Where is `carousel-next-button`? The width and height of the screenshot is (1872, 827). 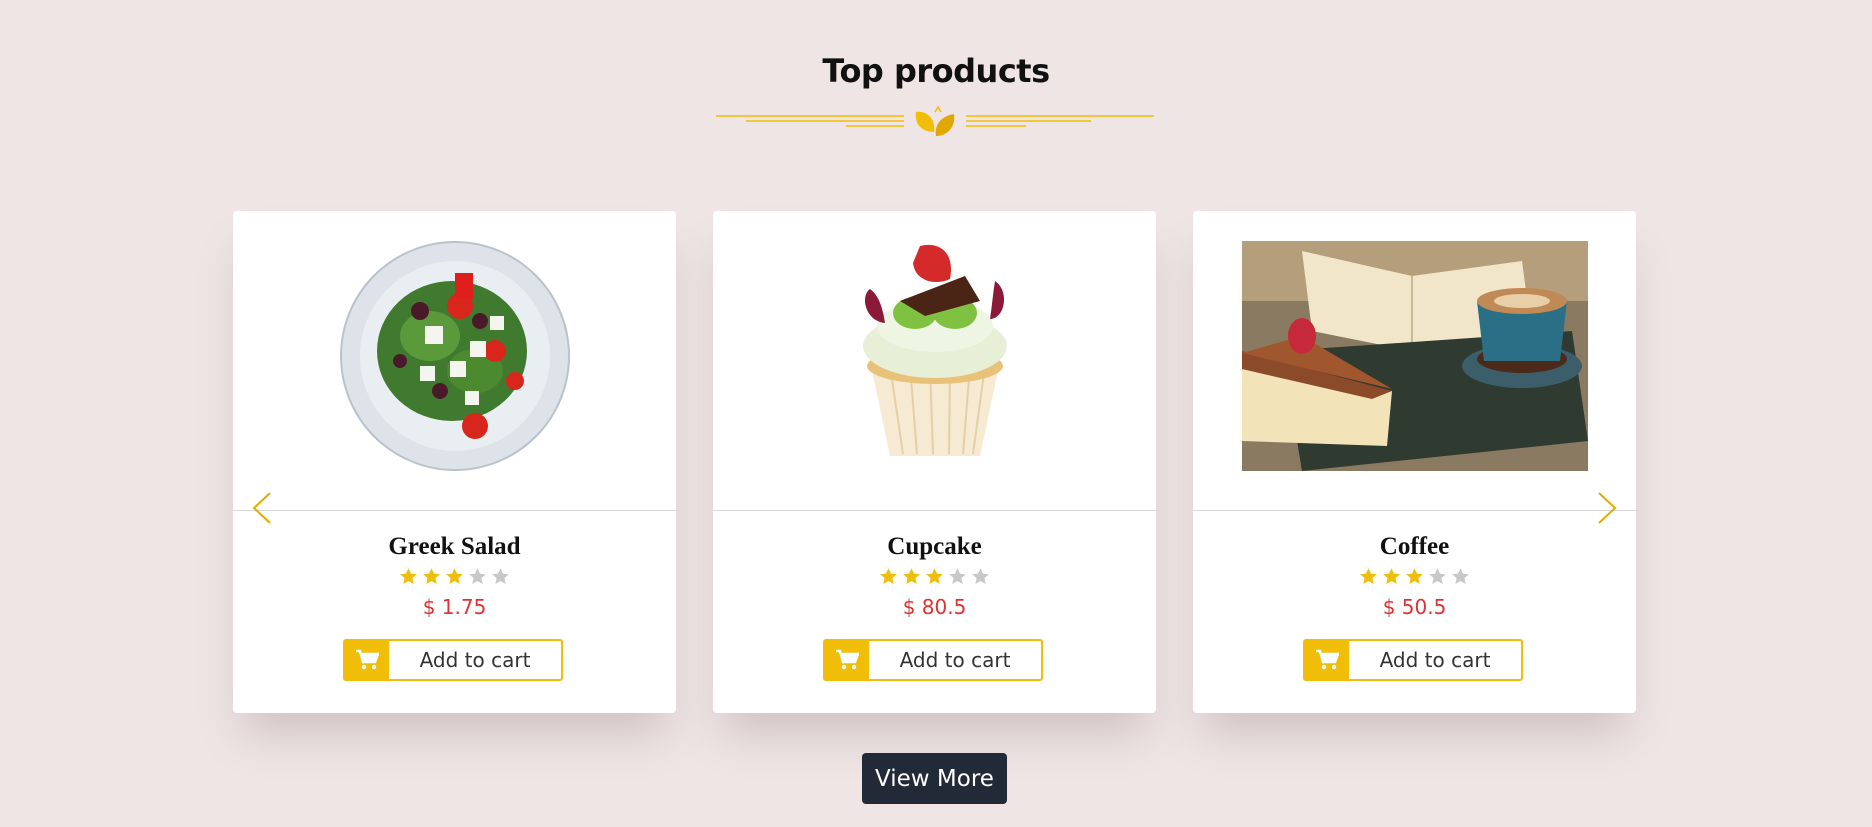 carousel-next-button is located at coordinates (1607, 508).